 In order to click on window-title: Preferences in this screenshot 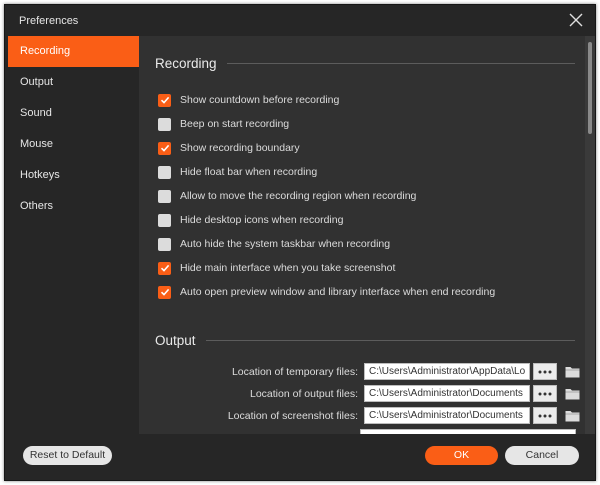, I will do `click(49, 21)`.